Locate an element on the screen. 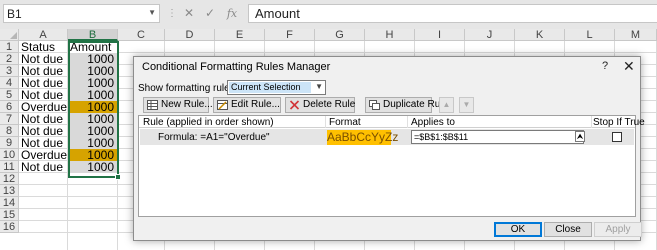 The width and height of the screenshot is (657, 250). cell-b8: 1000 is located at coordinates (92, 131).